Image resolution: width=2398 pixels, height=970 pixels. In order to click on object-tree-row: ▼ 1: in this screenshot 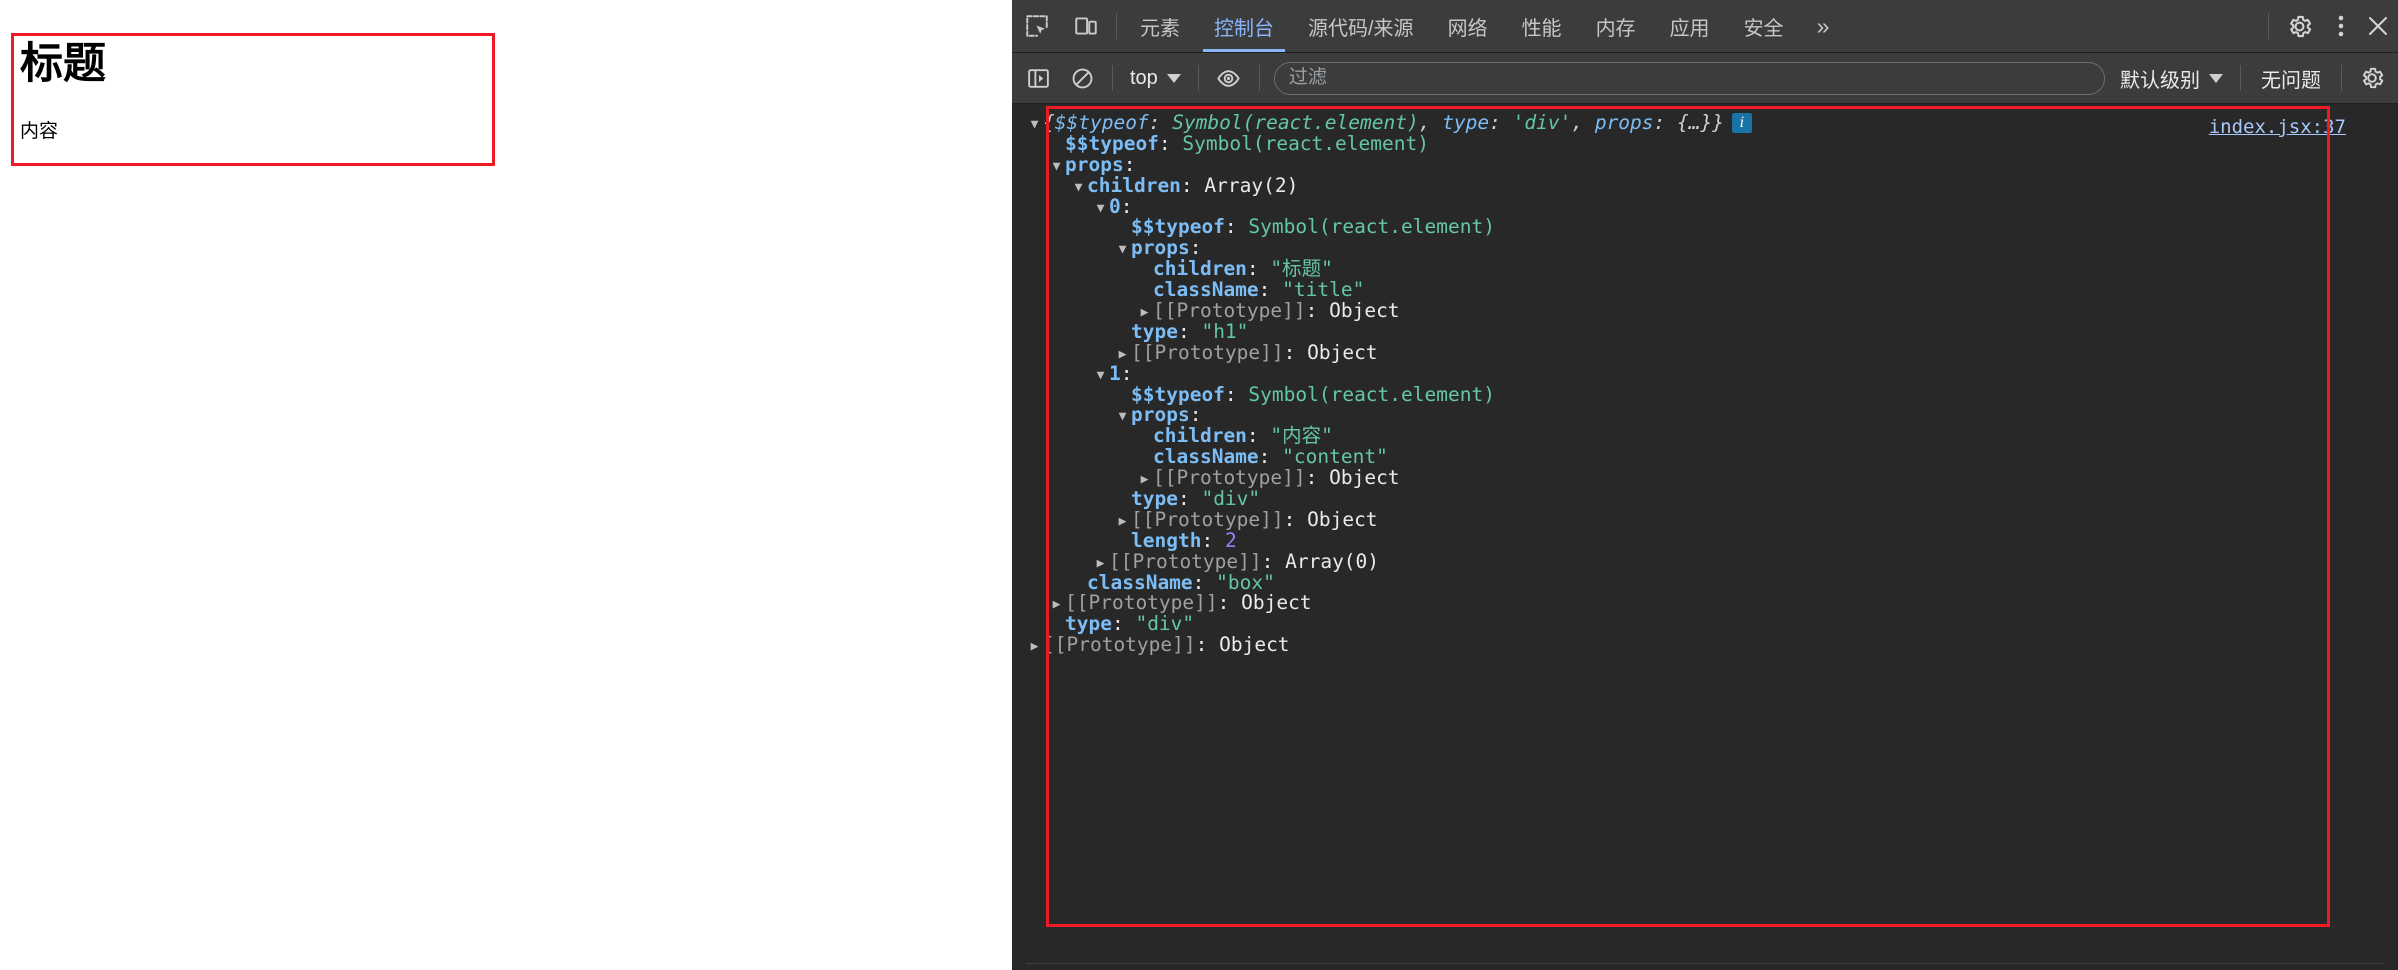, I will do `click(1712, 374)`.